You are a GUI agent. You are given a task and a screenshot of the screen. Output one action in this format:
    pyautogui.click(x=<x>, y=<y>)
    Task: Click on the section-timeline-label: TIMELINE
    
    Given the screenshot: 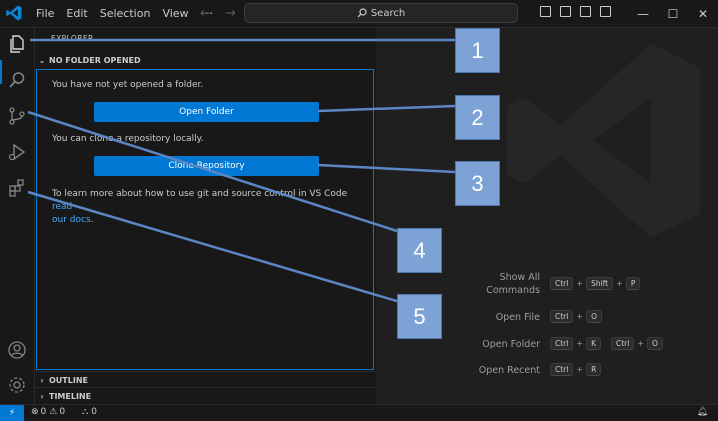 What is the action you would take?
    pyautogui.click(x=70, y=396)
    